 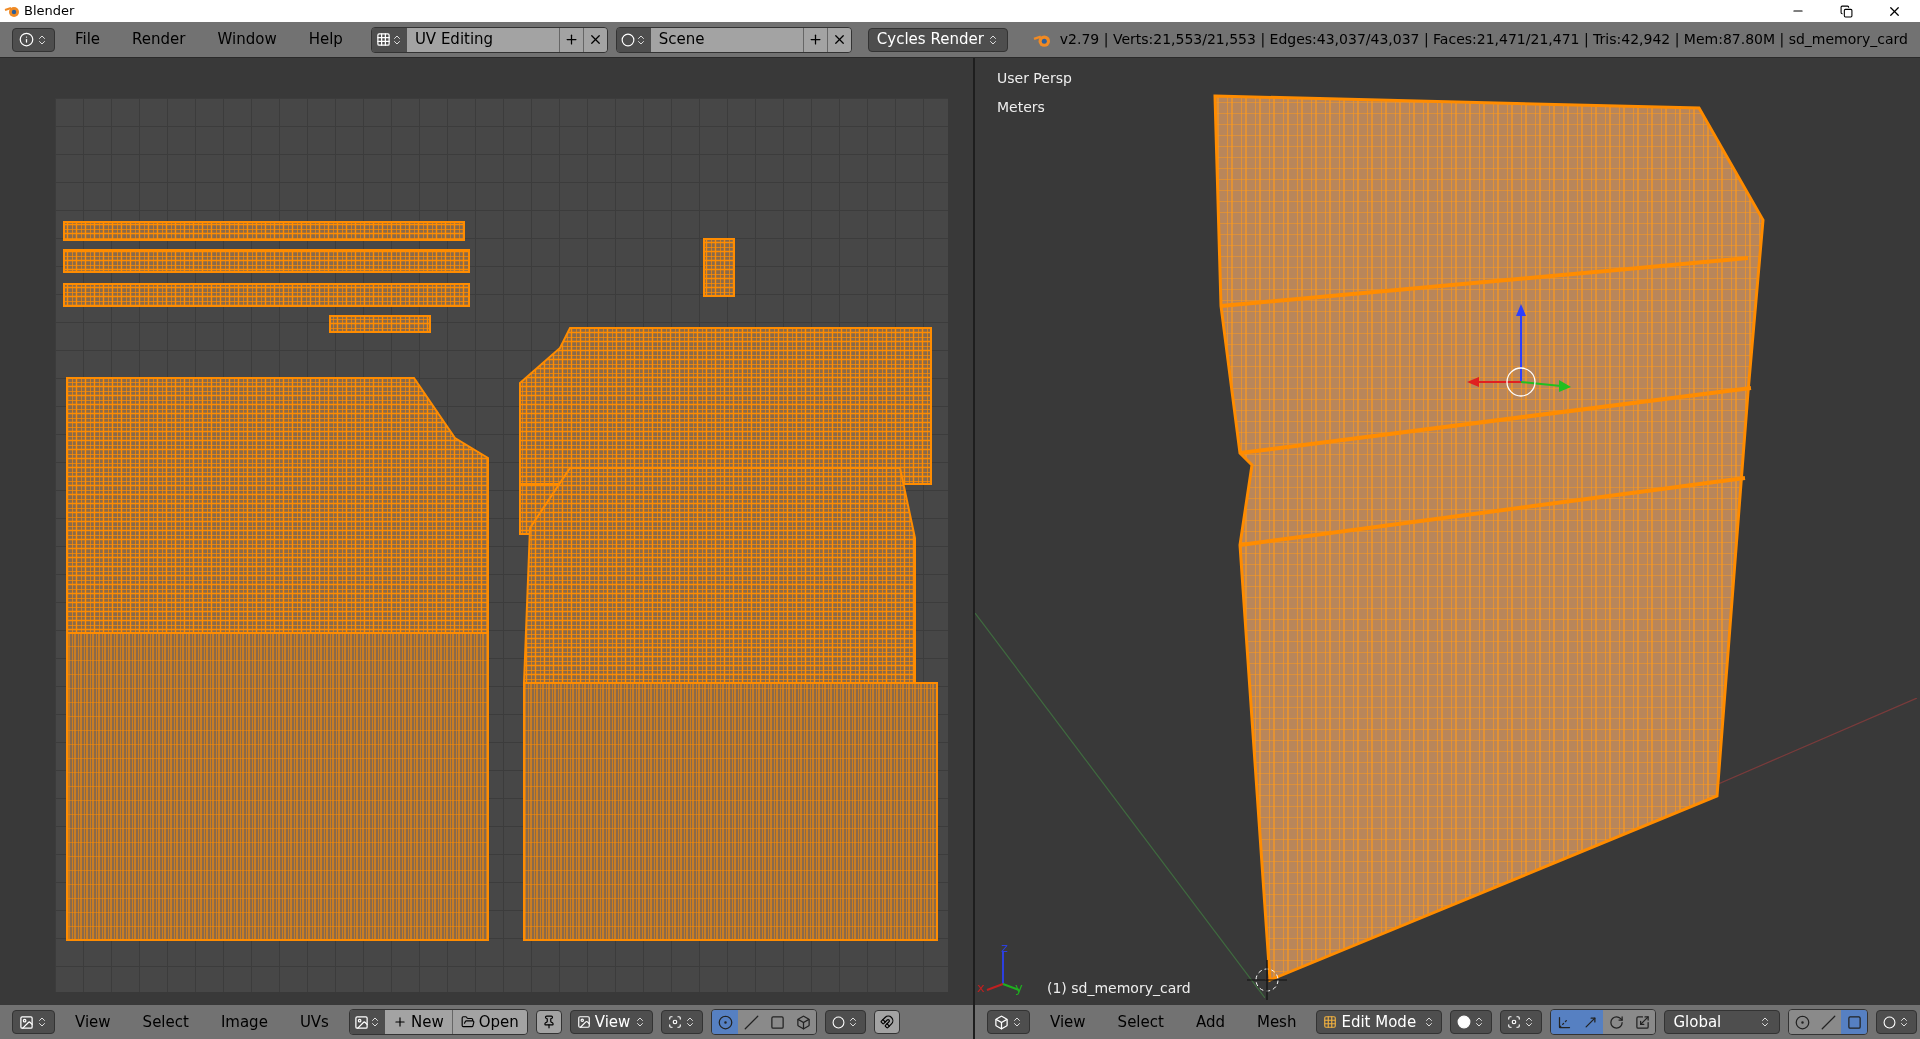 What do you see at coordinates (314, 1022) in the screenshot?
I see `menu-item: UVs` at bounding box center [314, 1022].